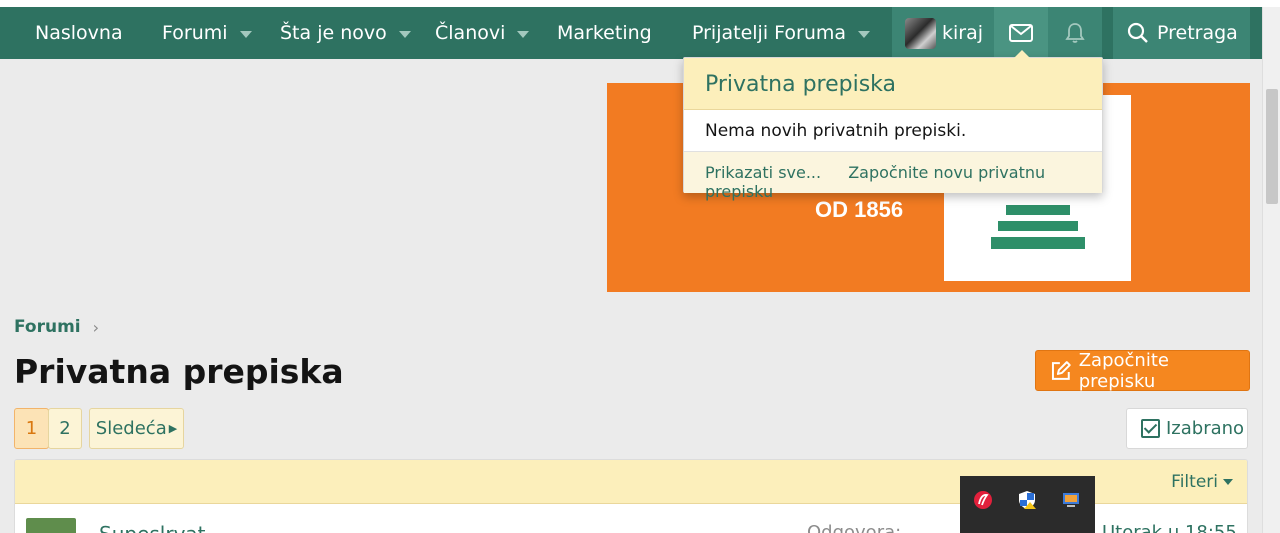 This screenshot has width=1280, height=533. I want to click on page-link-2: 2, so click(65, 428).